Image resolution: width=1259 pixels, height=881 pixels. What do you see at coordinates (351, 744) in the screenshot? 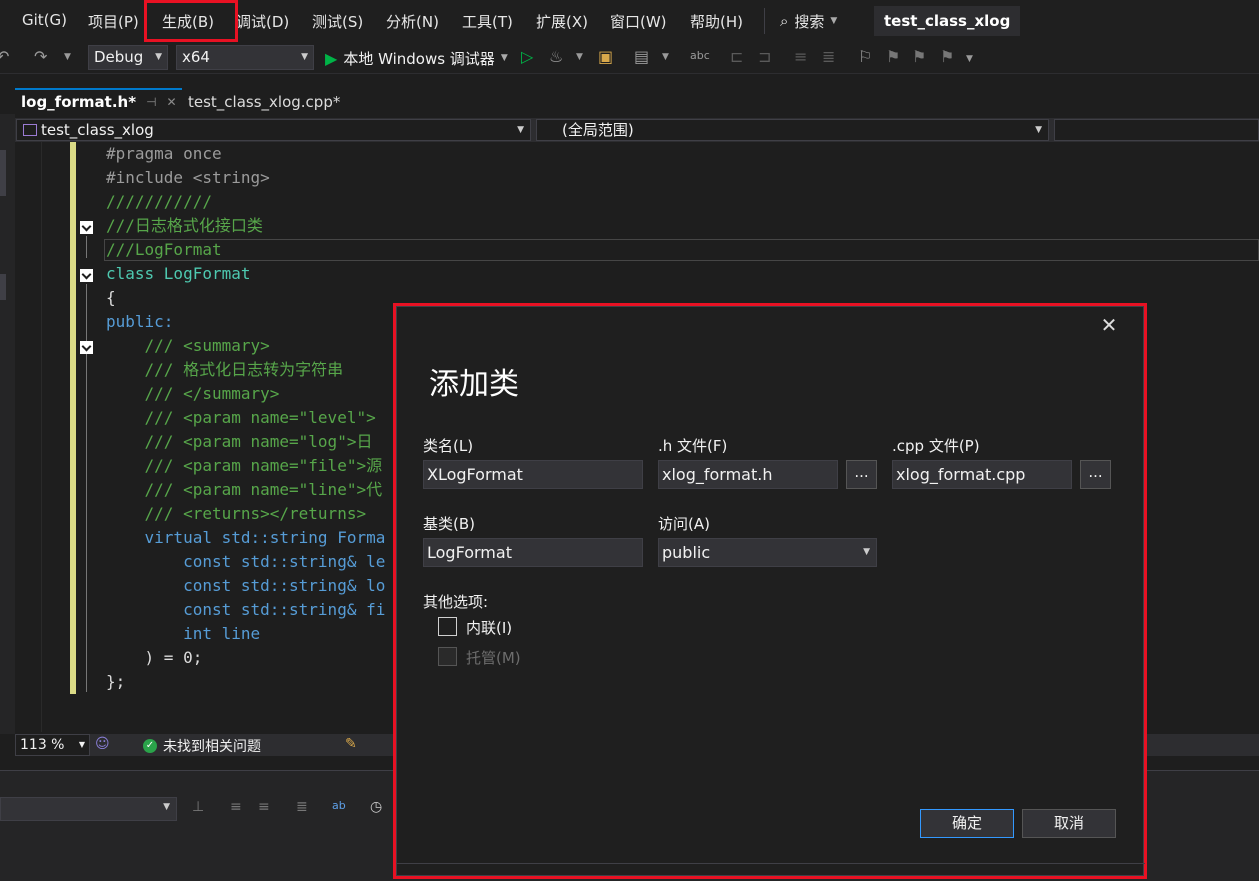
I see `cleanup-icon: ✎` at bounding box center [351, 744].